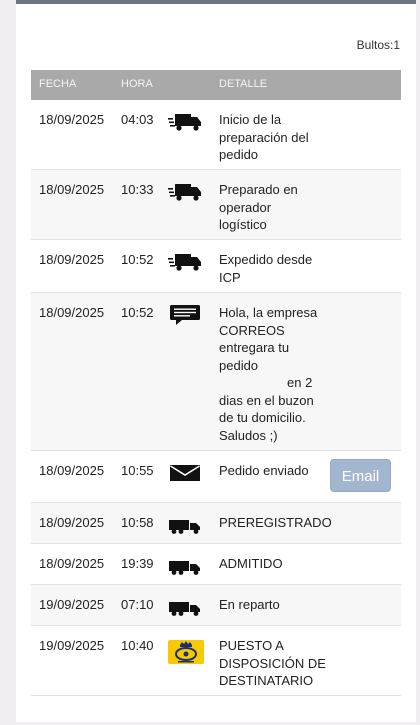  What do you see at coordinates (137, 84) in the screenshot?
I see `column-hora: HORA` at bounding box center [137, 84].